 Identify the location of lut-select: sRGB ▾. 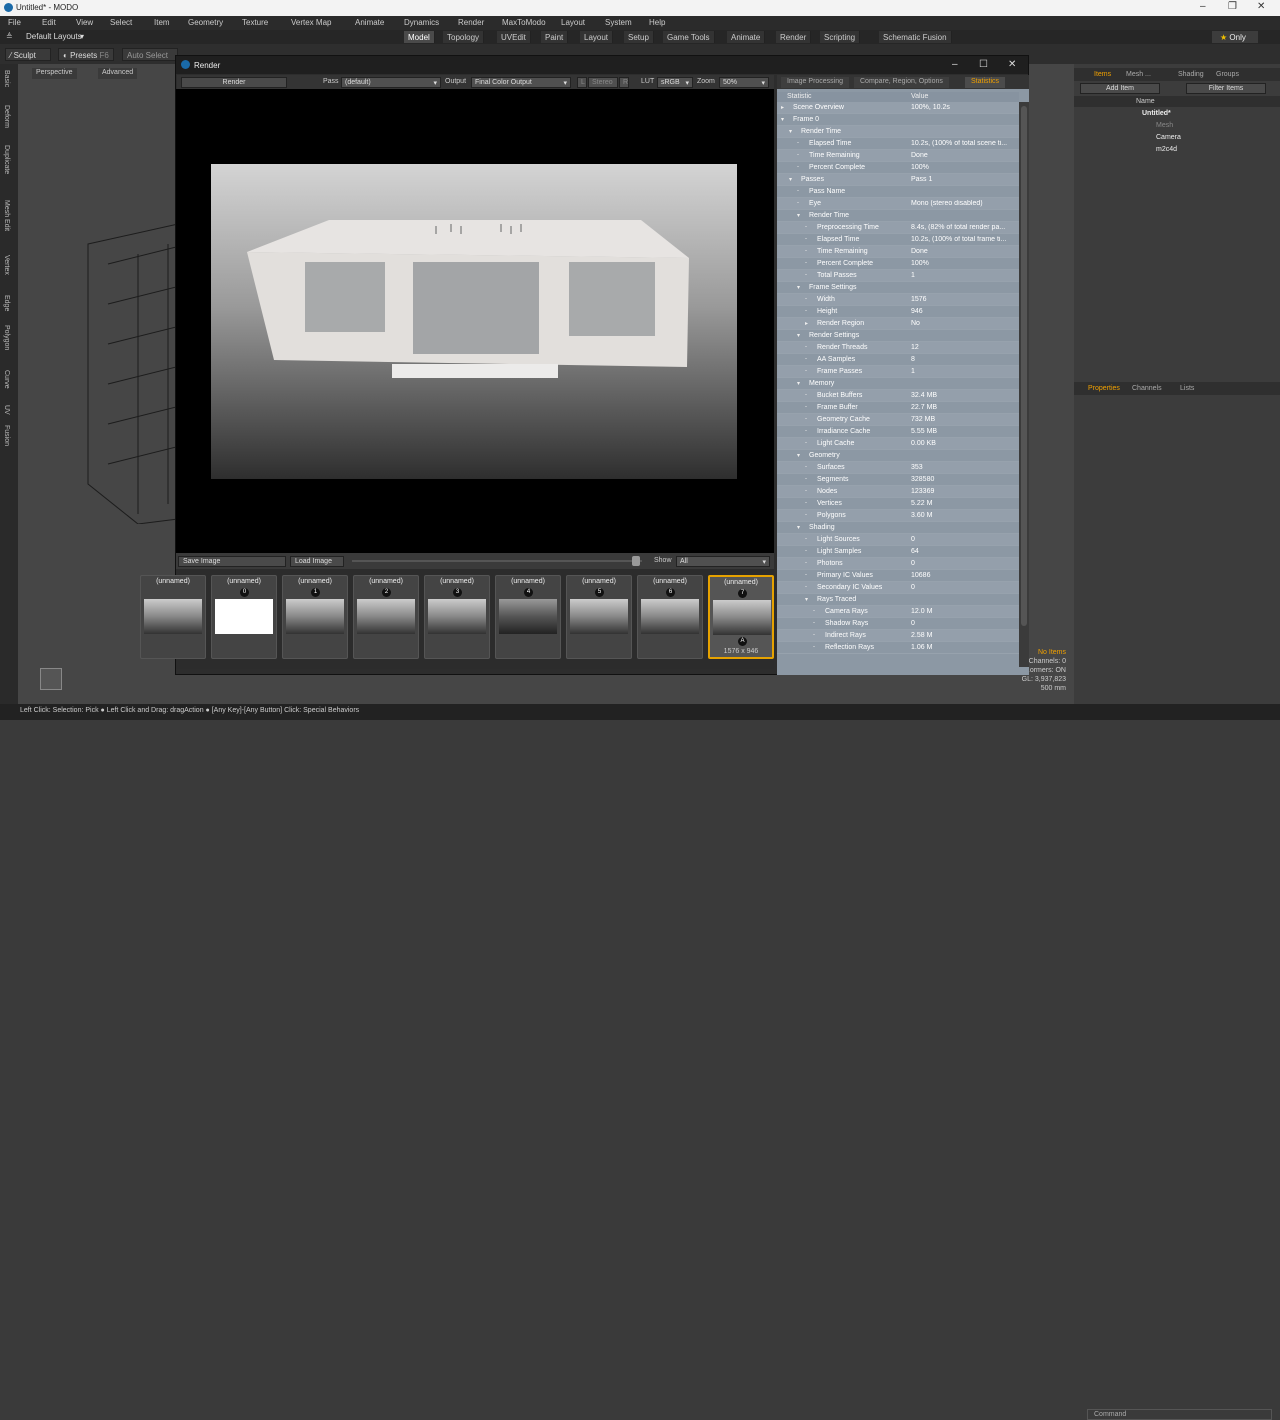
(675, 82).